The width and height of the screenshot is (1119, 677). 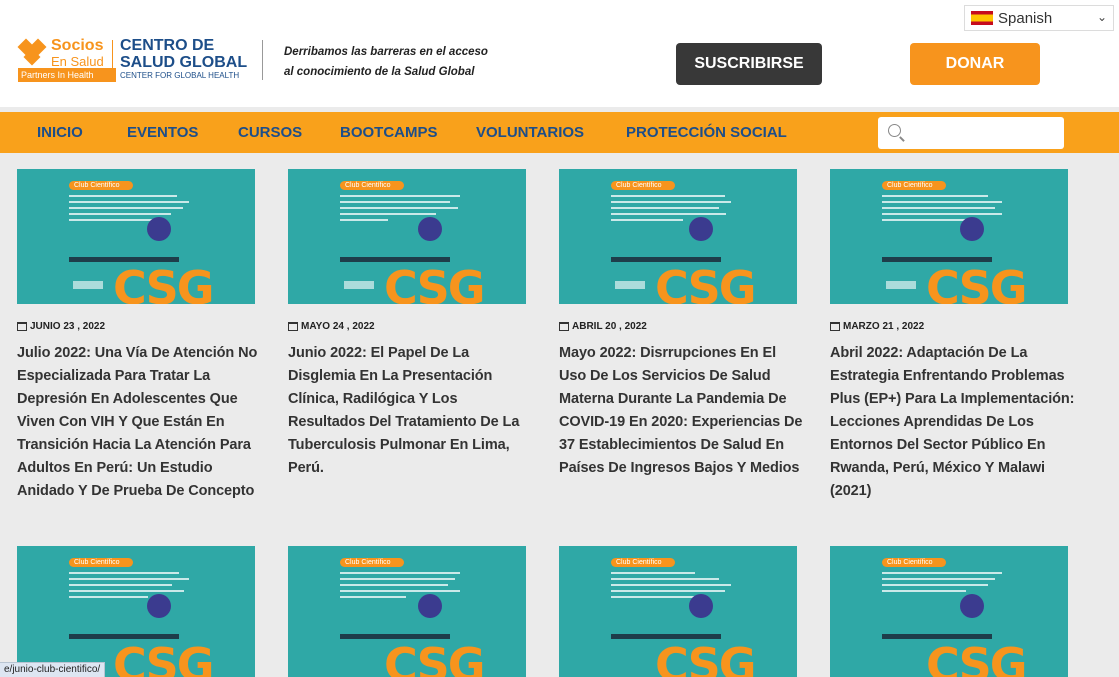 What do you see at coordinates (971, 133) in the screenshot?
I see `search-input` at bounding box center [971, 133].